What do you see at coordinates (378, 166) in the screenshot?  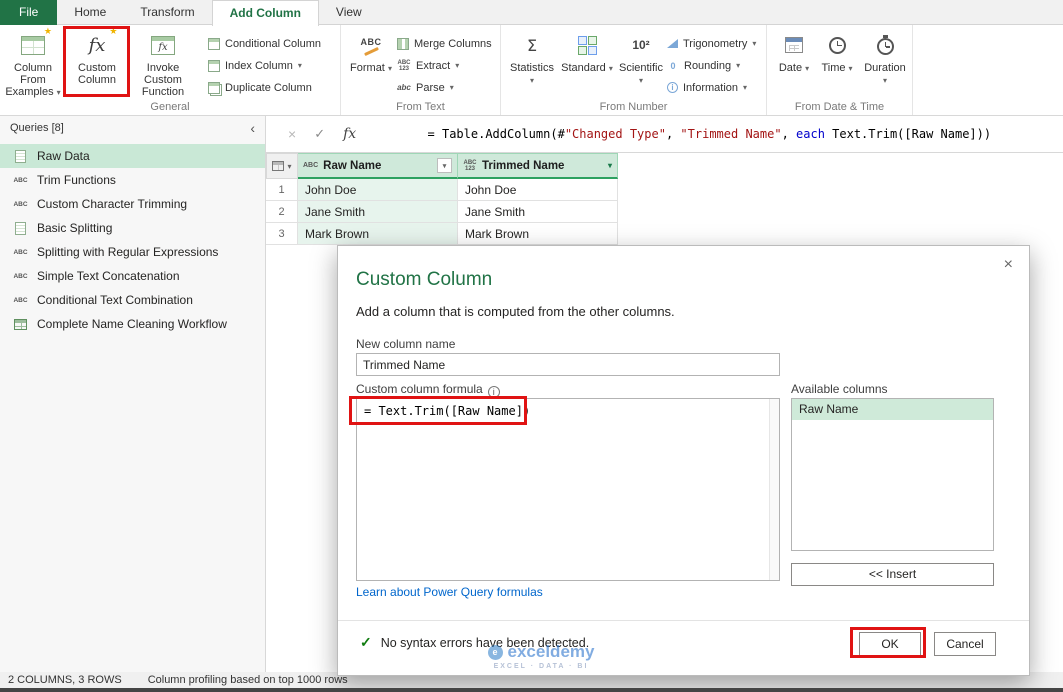 I see `column-header-raw-name: ABC Raw Name ▾` at bounding box center [378, 166].